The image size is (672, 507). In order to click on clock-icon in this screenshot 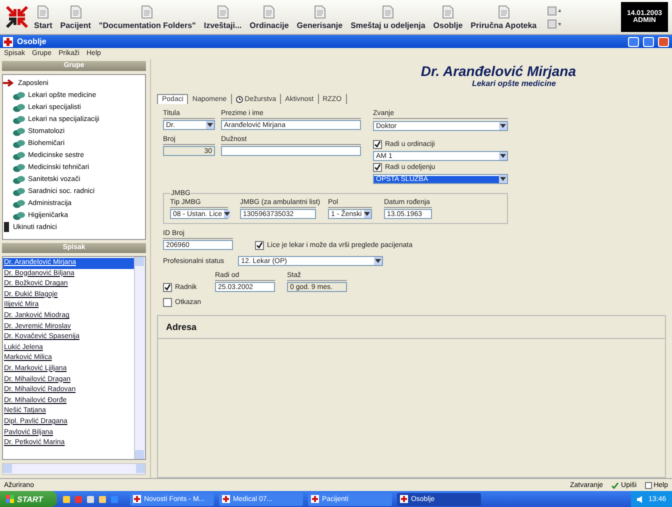, I will do `click(239, 99)`.